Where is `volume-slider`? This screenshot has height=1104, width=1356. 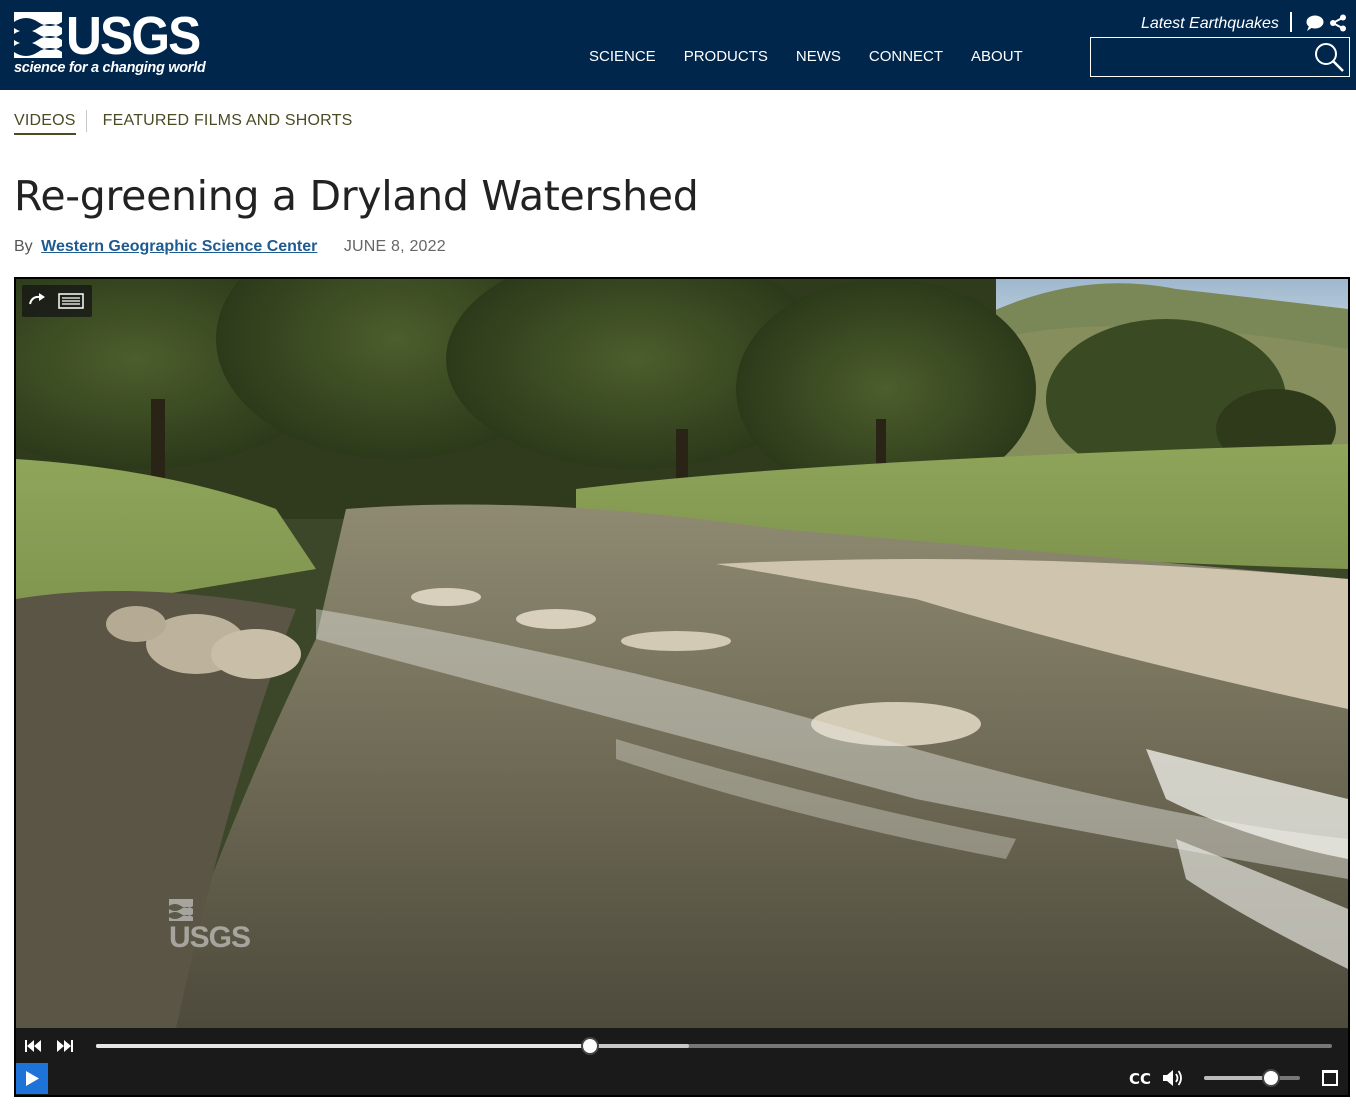
volume-slider is located at coordinates (1252, 1078).